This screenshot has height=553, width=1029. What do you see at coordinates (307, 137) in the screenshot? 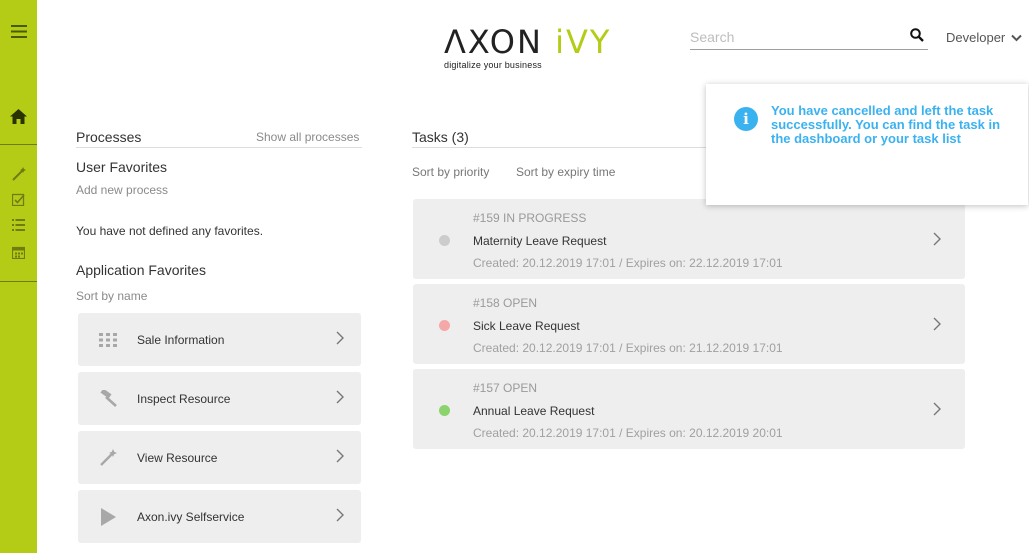
I see `show-all-processes-link: Show all processes` at bounding box center [307, 137].